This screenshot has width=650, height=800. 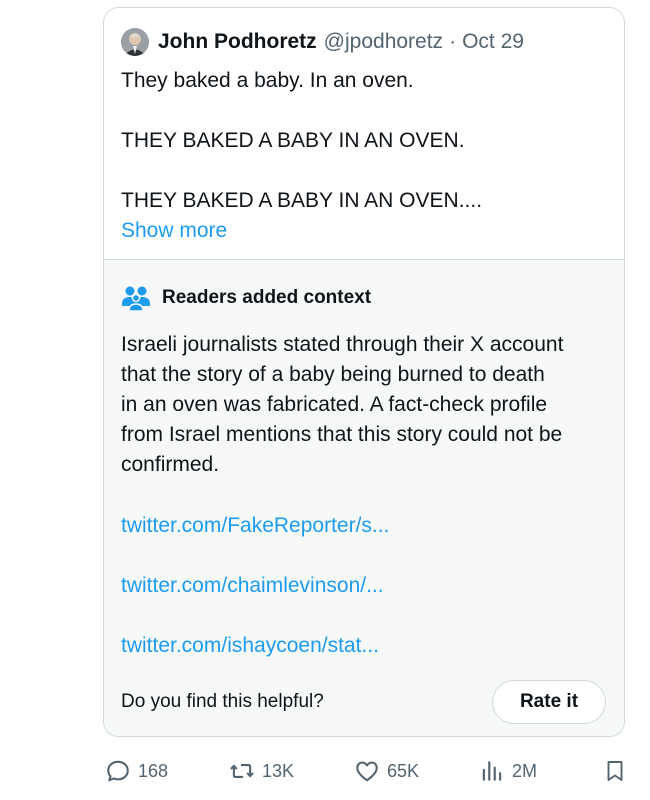 I want to click on like-icon, so click(x=367, y=771).